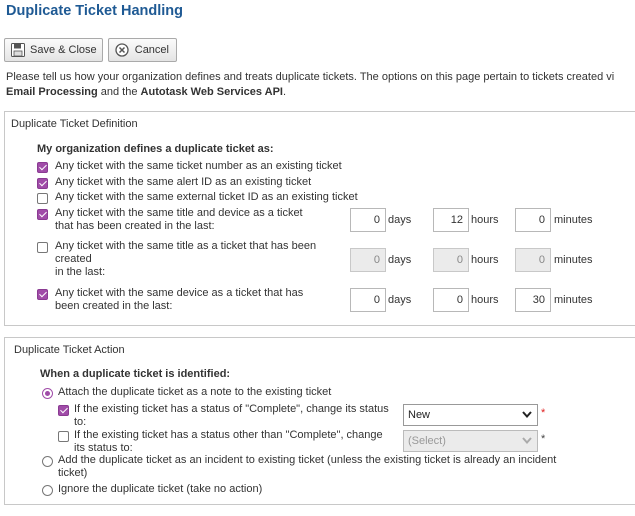 Image resolution: width=635 pixels, height=516 pixels. Describe the element at coordinates (42, 214) in the screenshot. I see `title-and-device-checkbox` at that location.